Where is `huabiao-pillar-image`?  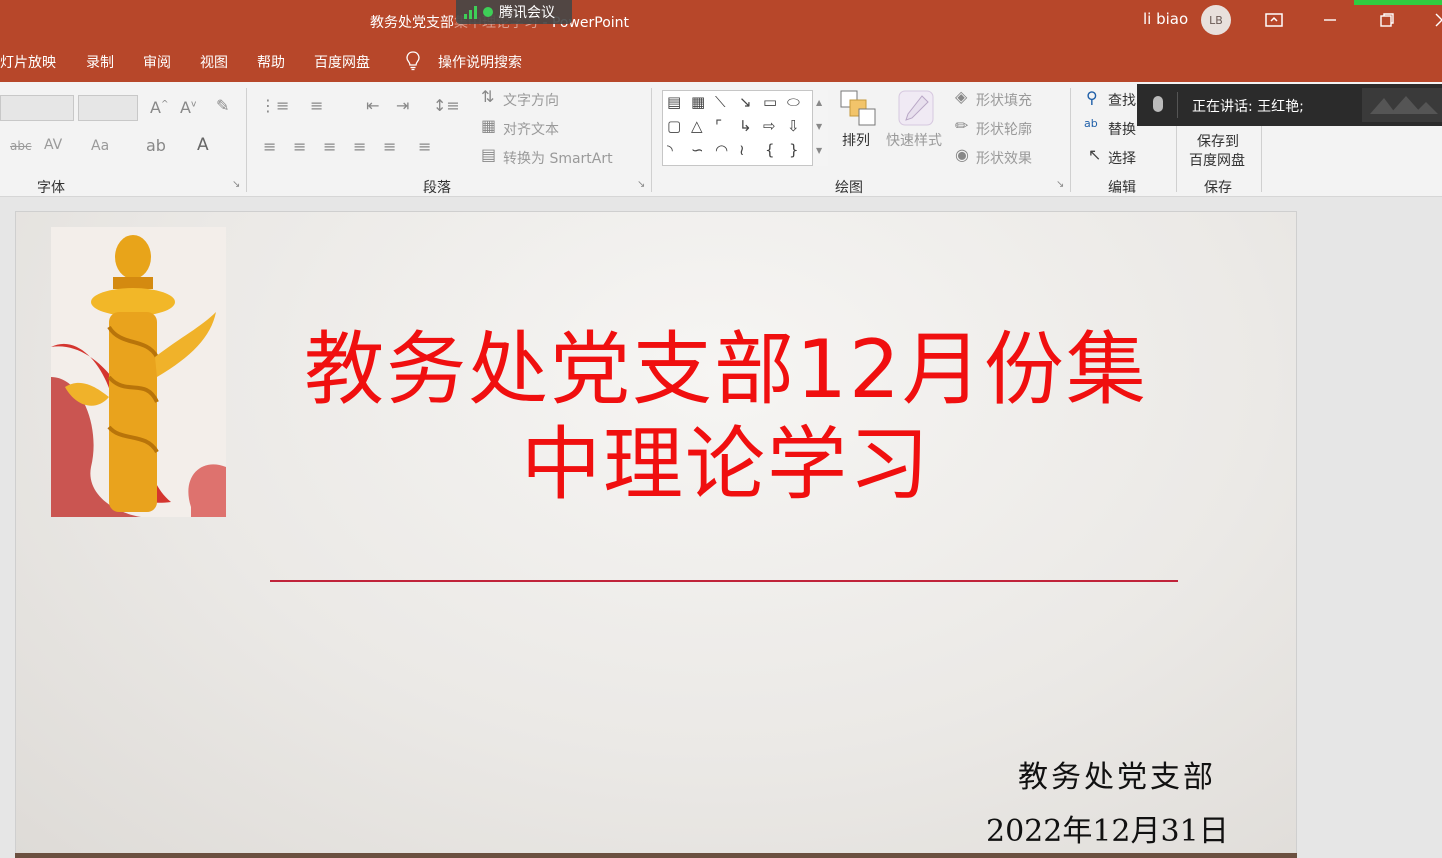 huabiao-pillar-image is located at coordinates (138, 372).